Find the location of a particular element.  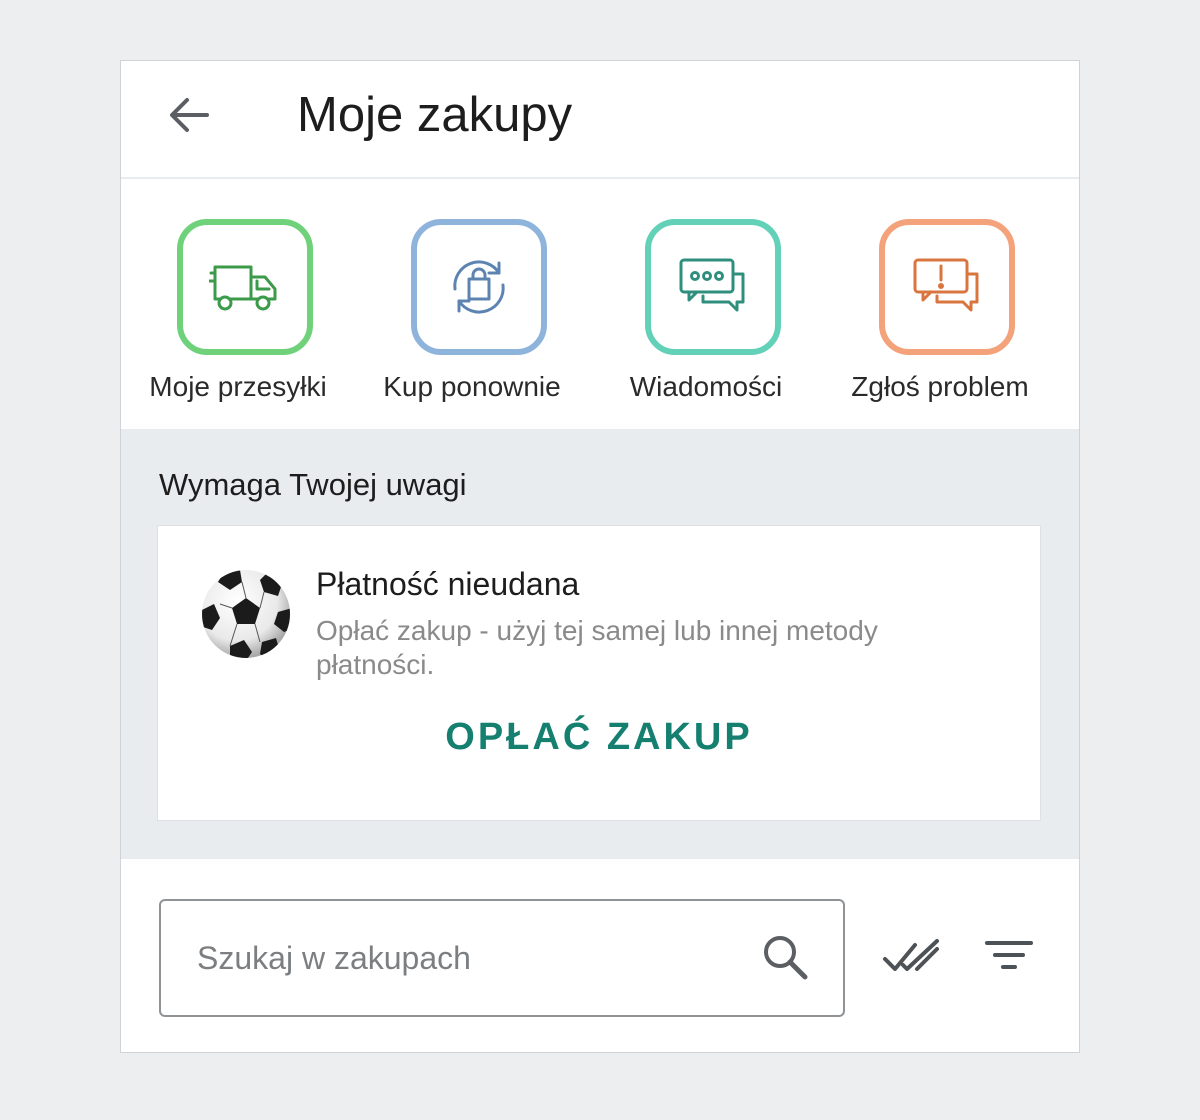

filter-icon is located at coordinates (1009, 957).